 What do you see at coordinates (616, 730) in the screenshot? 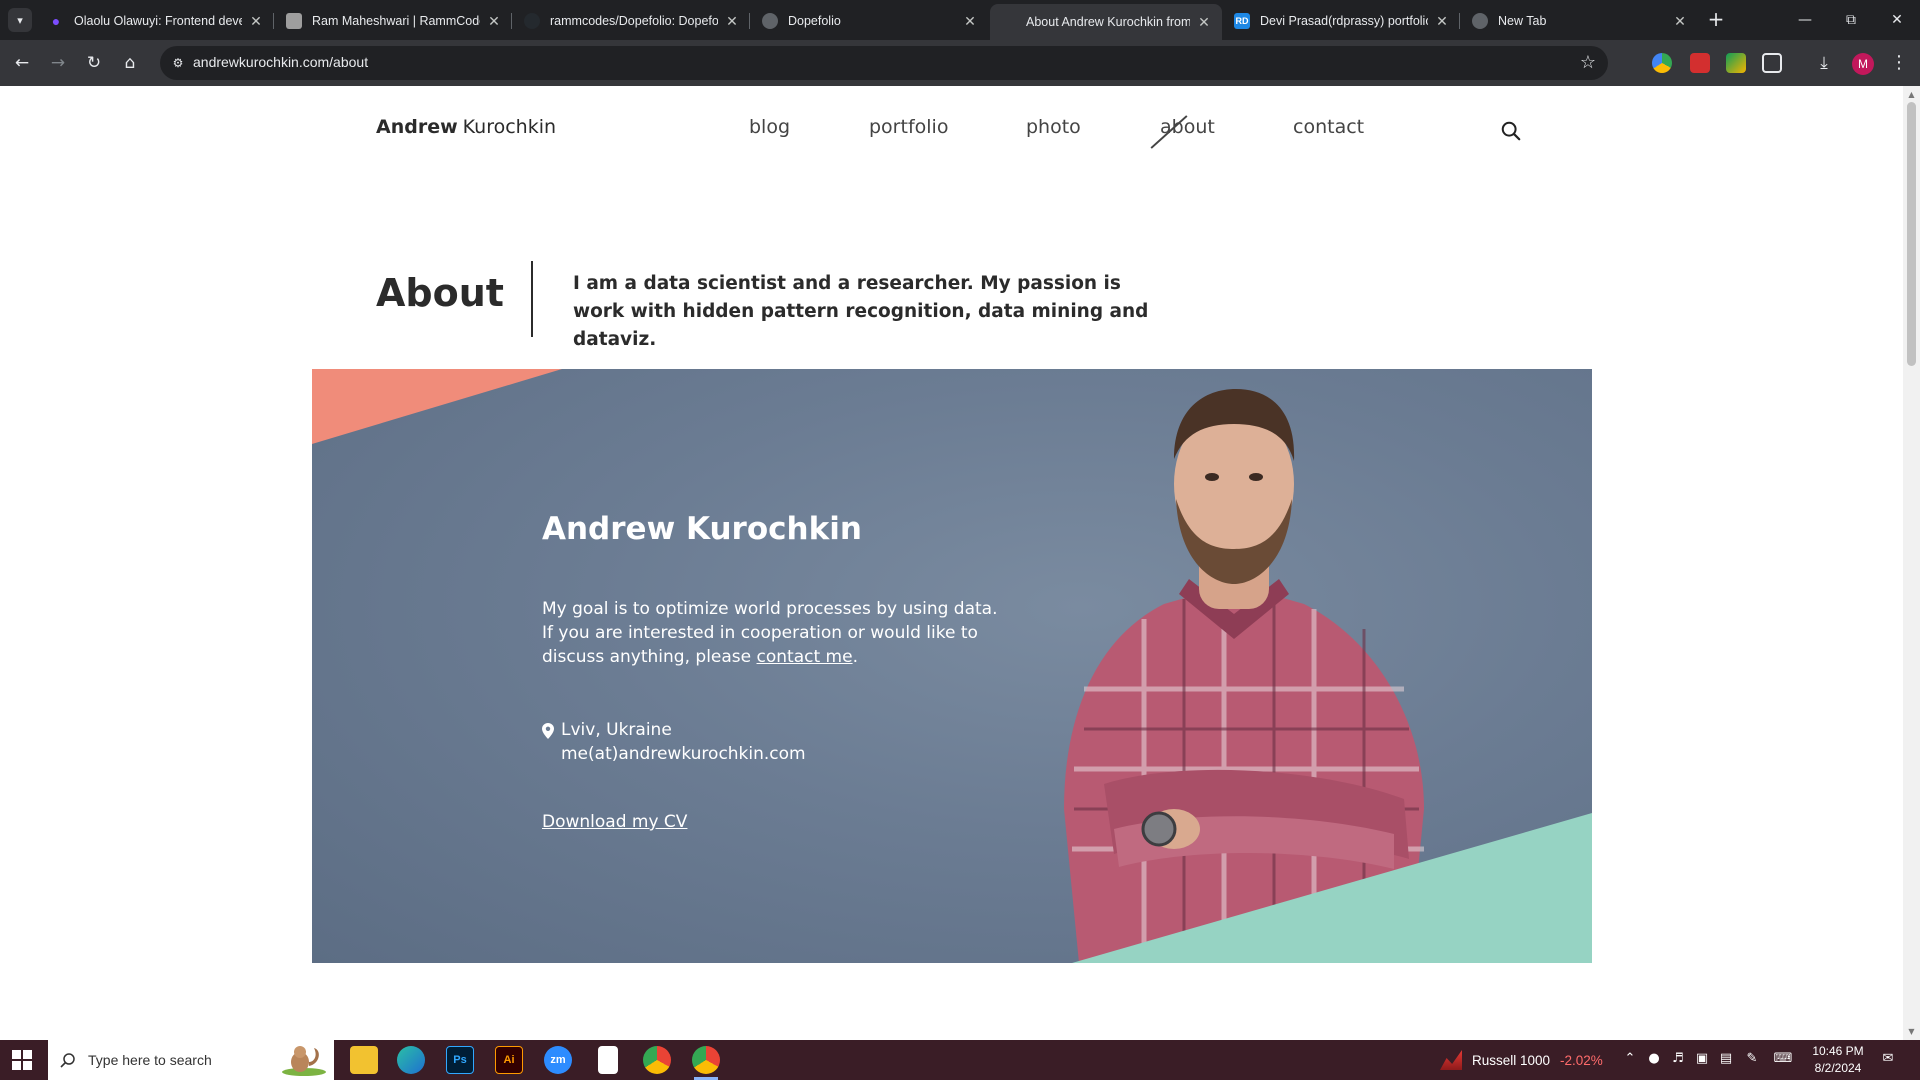
I see `location-text: Lviv, Ukraine` at bounding box center [616, 730].